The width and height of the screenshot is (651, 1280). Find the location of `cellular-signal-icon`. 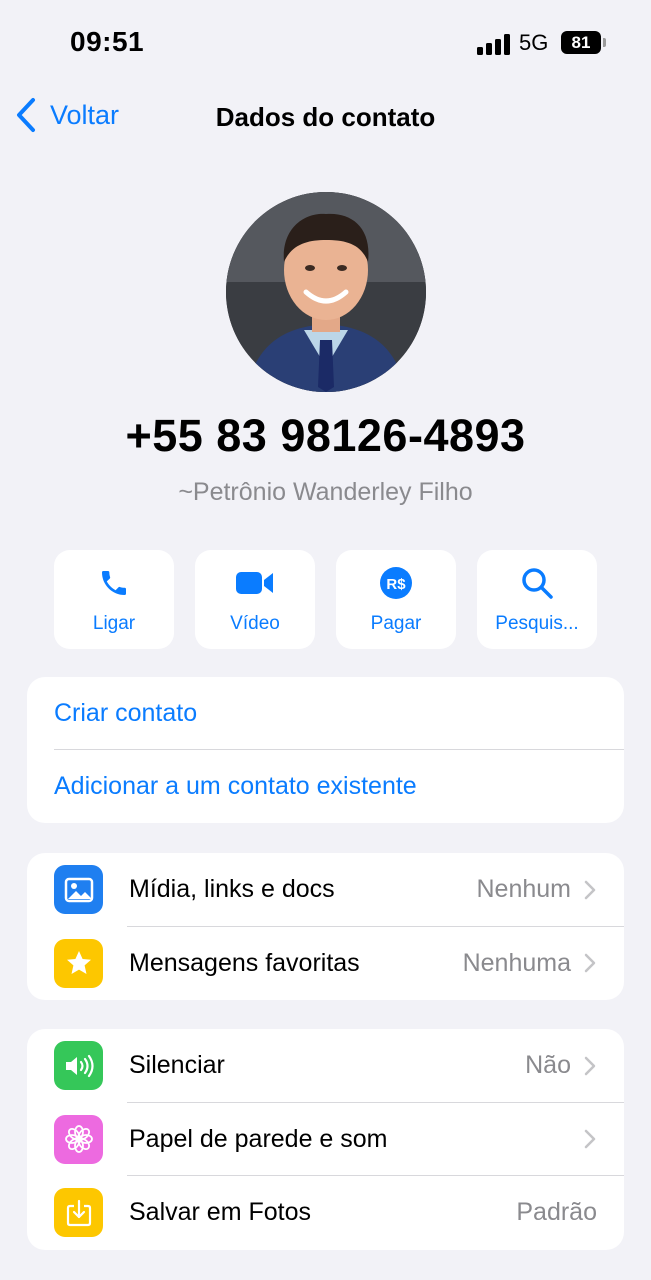

cellular-signal-icon is located at coordinates (494, 44).